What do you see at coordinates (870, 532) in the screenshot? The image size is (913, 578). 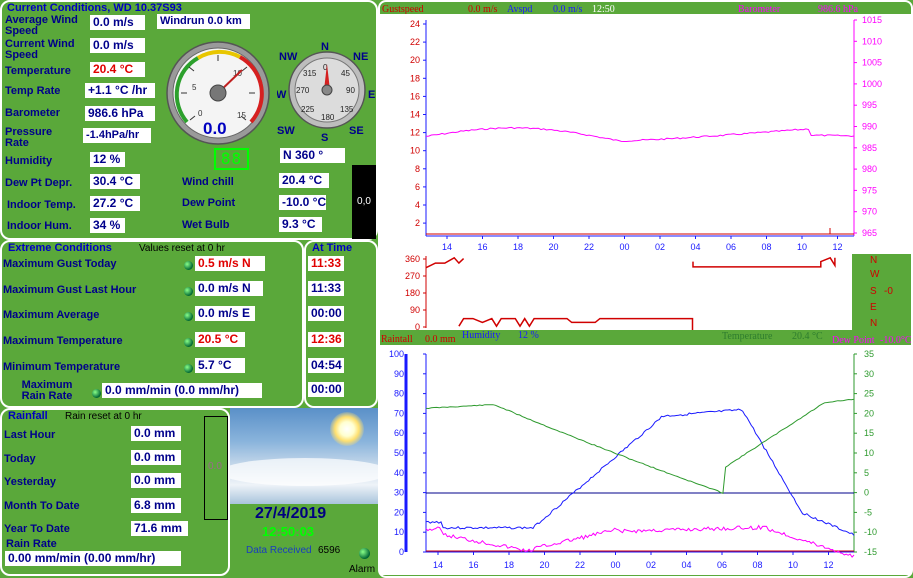 I see `g3-right-tick: -10` at bounding box center [870, 532].